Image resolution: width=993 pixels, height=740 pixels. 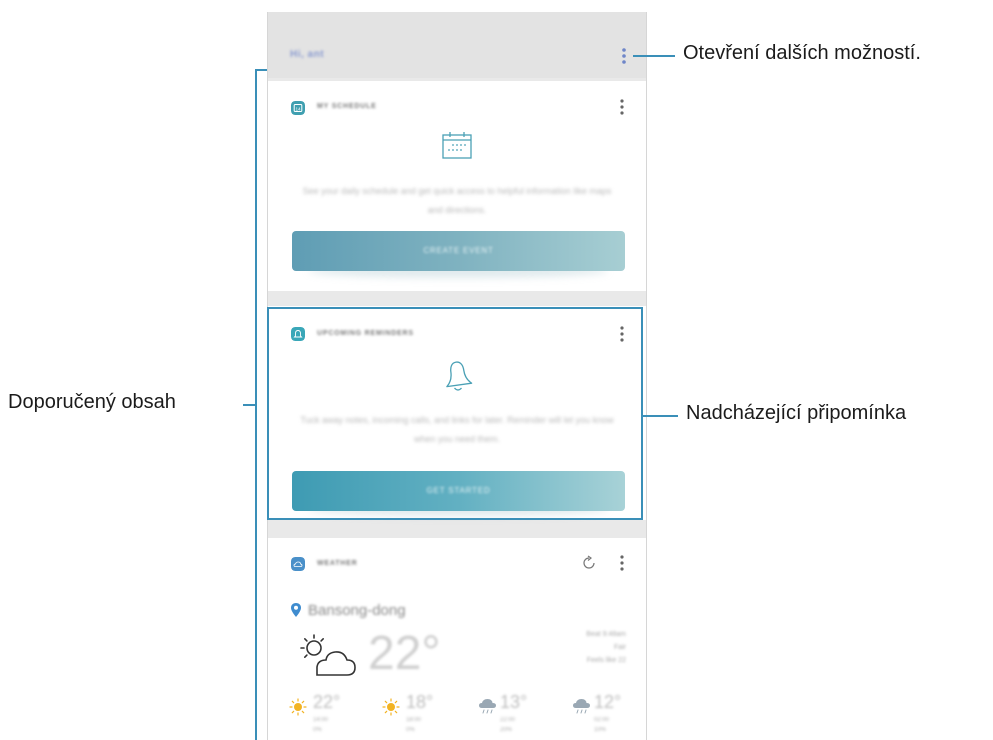 I want to click on callout-recommended: Doporučený obsah, so click(x=92, y=402).